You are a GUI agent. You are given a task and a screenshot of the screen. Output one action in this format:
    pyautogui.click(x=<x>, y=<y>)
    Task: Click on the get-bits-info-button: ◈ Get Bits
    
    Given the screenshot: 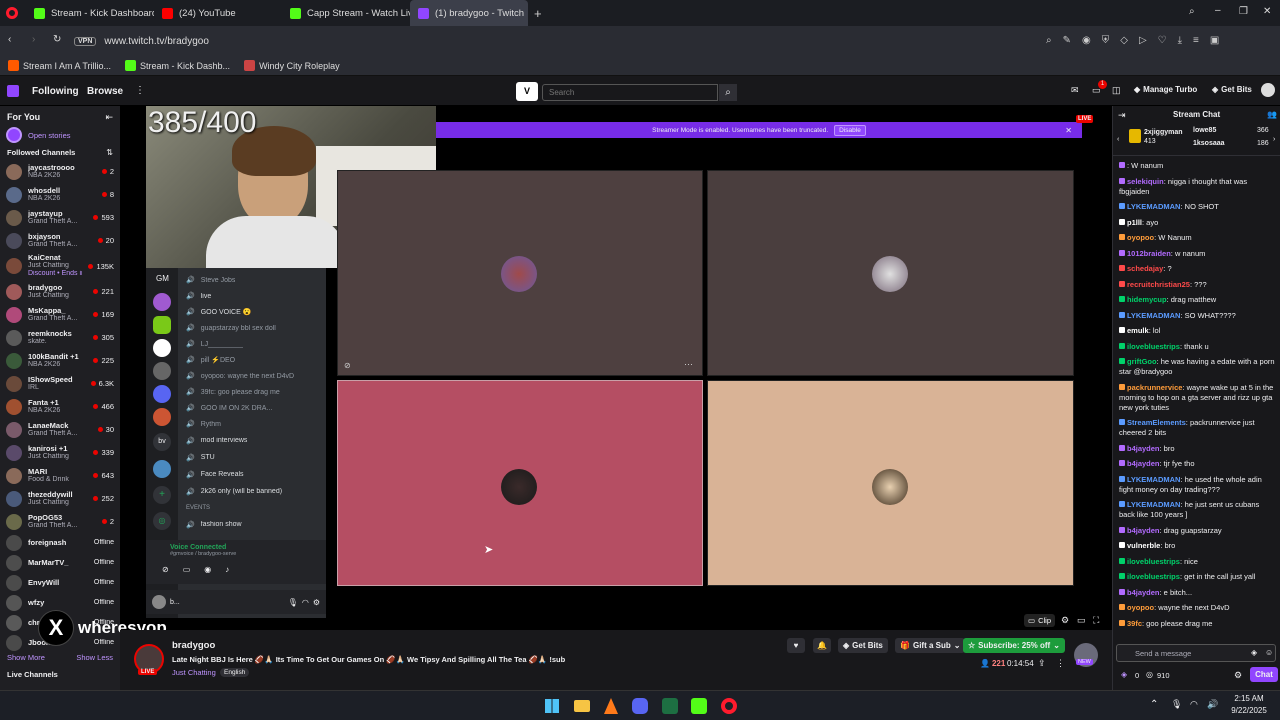 What is the action you would take?
    pyautogui.click(x=863, y=645)
    